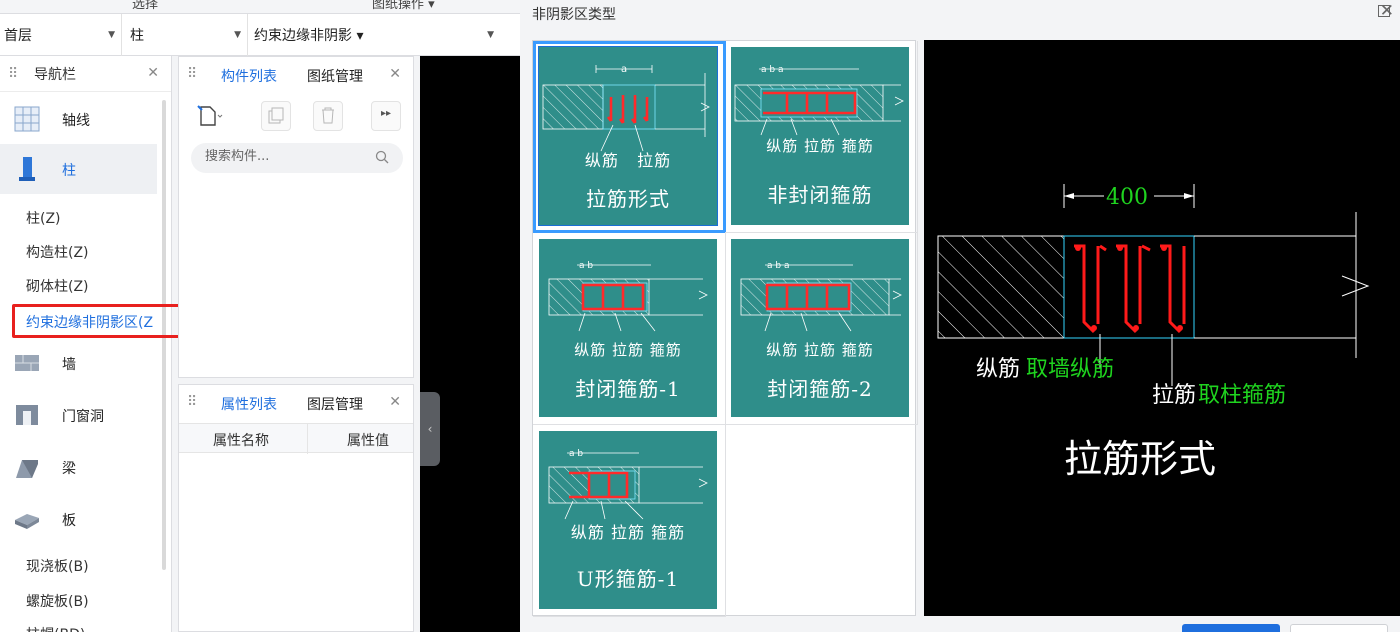 This screenshot has height=632, width=1400. I want to click on option-tile: a b 纵筋 拉筋 箍筋 U形箍筋-1, so click(628, 520).